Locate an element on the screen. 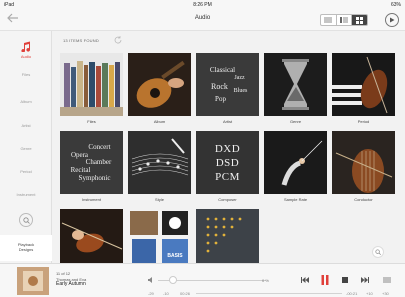 This screenshot has height=297, width=405. next-button is located at coordinates (365, 280).